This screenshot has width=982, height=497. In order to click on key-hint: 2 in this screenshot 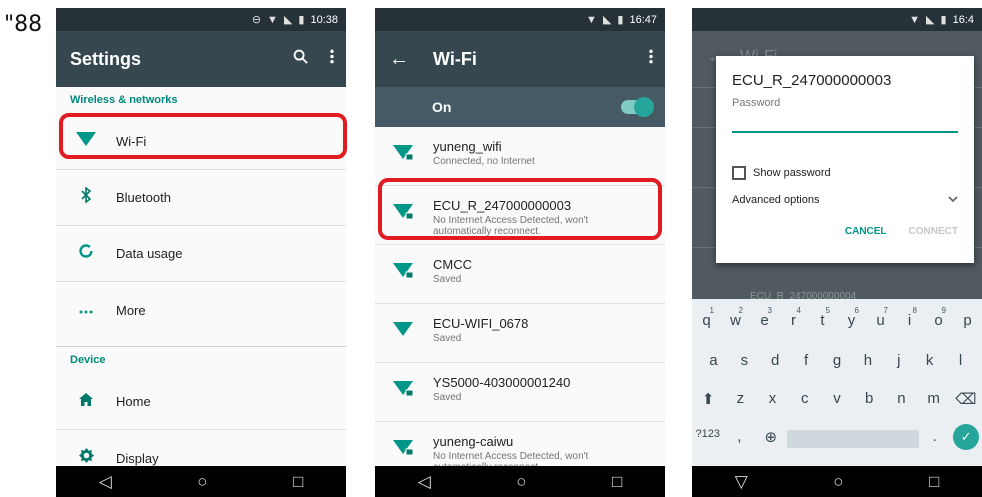, I will do `click(740, 310)`.